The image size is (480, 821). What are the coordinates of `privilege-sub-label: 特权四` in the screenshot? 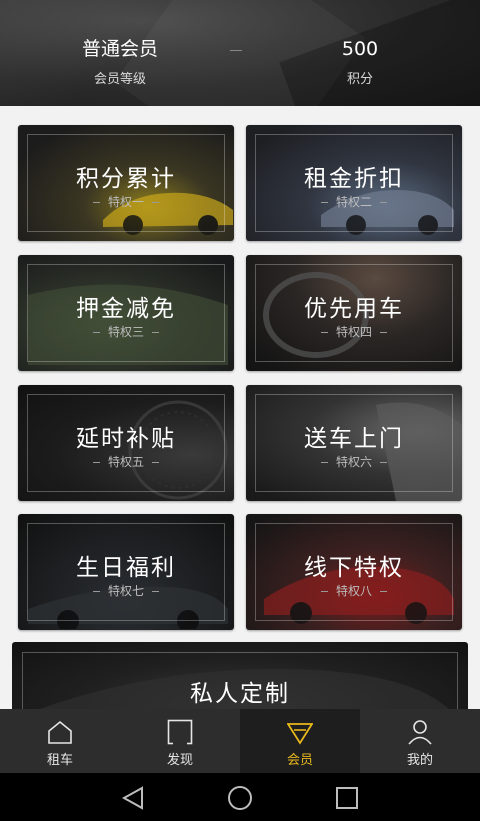 It's located at (353, 332).